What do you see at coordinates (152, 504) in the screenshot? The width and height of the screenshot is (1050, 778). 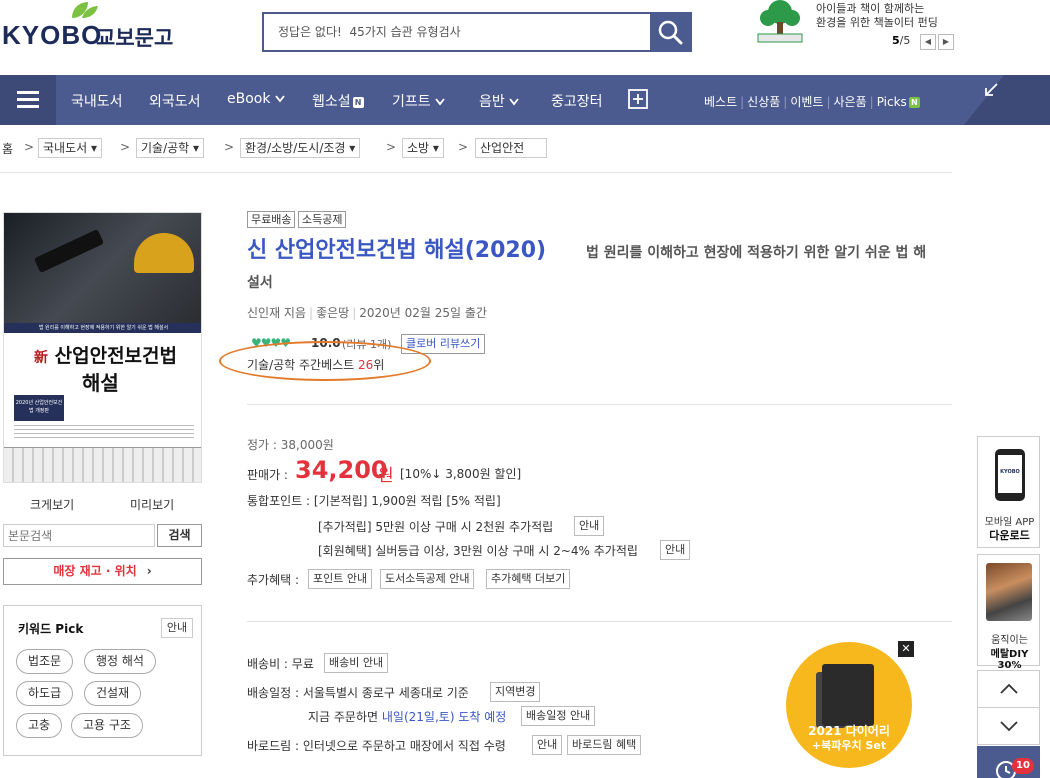 I see `preview-link: 미리보기` at bounding box center [152, 504].